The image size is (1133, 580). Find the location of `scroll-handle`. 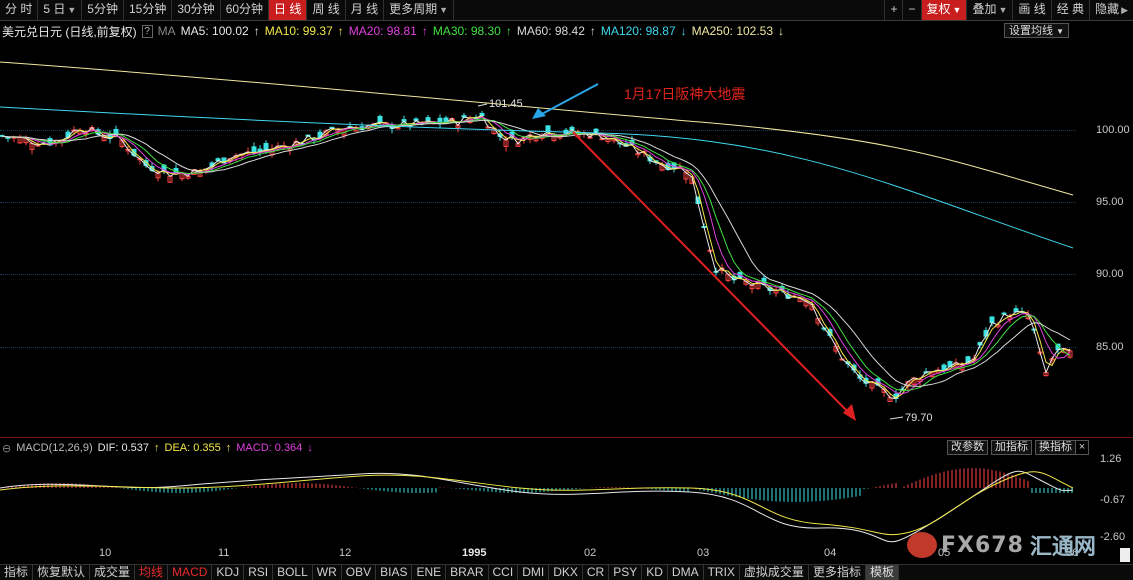

scroll-handle is located at coordinates (1125, 555).